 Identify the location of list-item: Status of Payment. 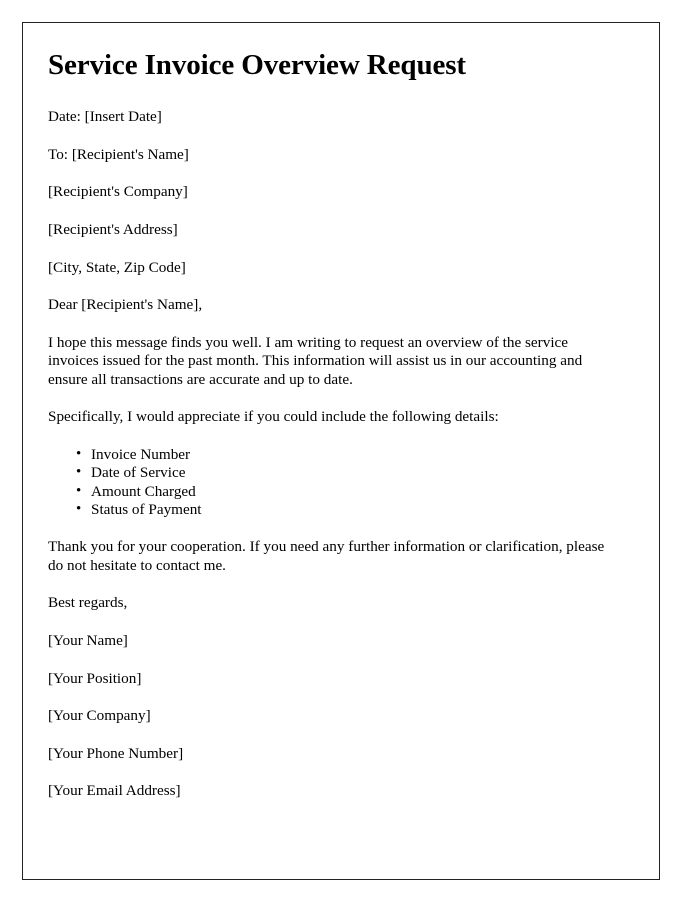
(344, 509).